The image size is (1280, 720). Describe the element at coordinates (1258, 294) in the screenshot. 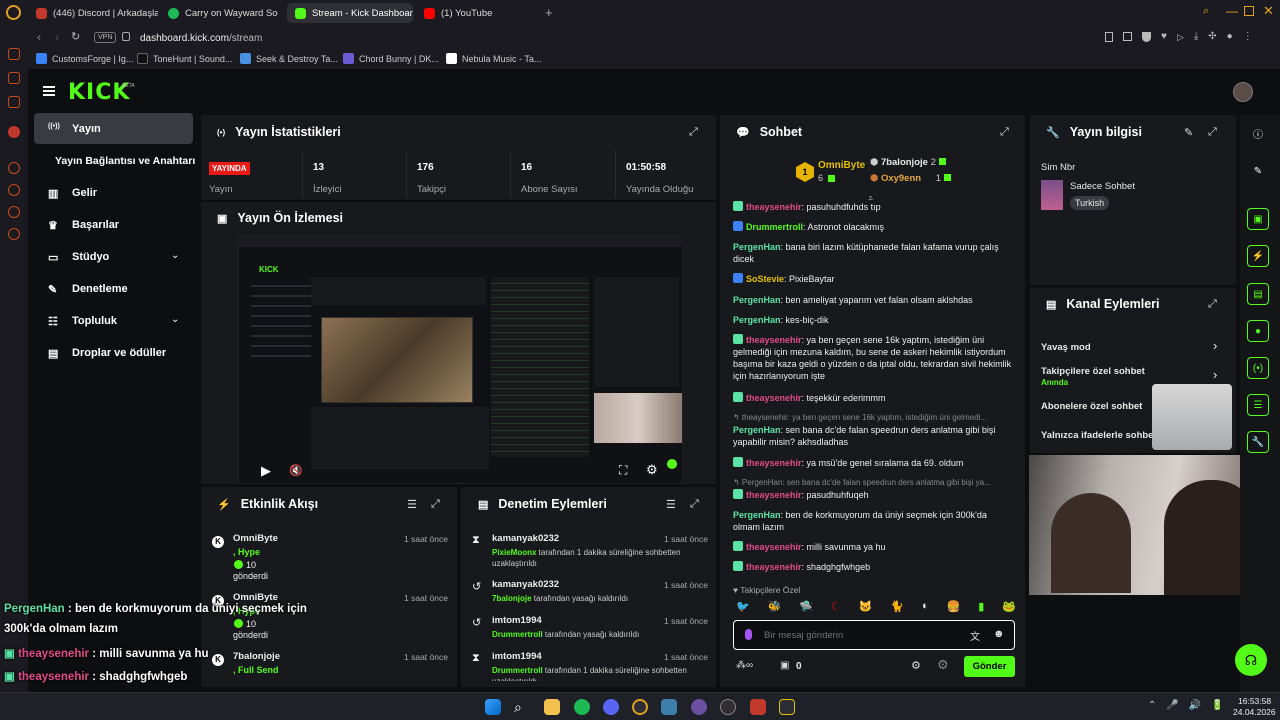

I see `poll-icon: ▤` at that location.